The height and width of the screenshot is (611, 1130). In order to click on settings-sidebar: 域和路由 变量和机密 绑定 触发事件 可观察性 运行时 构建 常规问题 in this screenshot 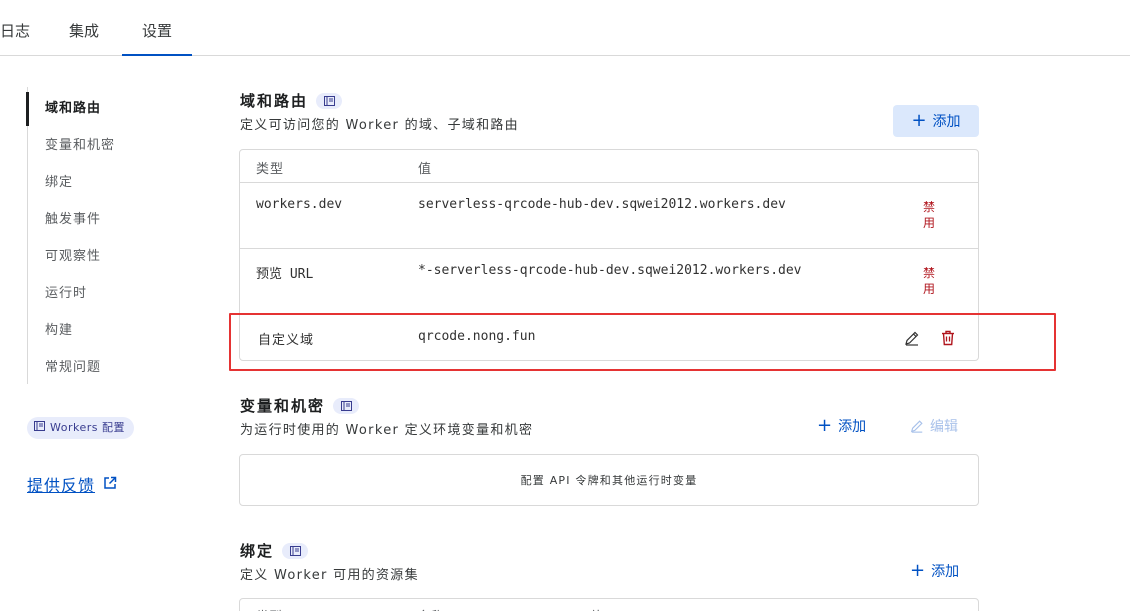, I will do `click(101, 235)`.